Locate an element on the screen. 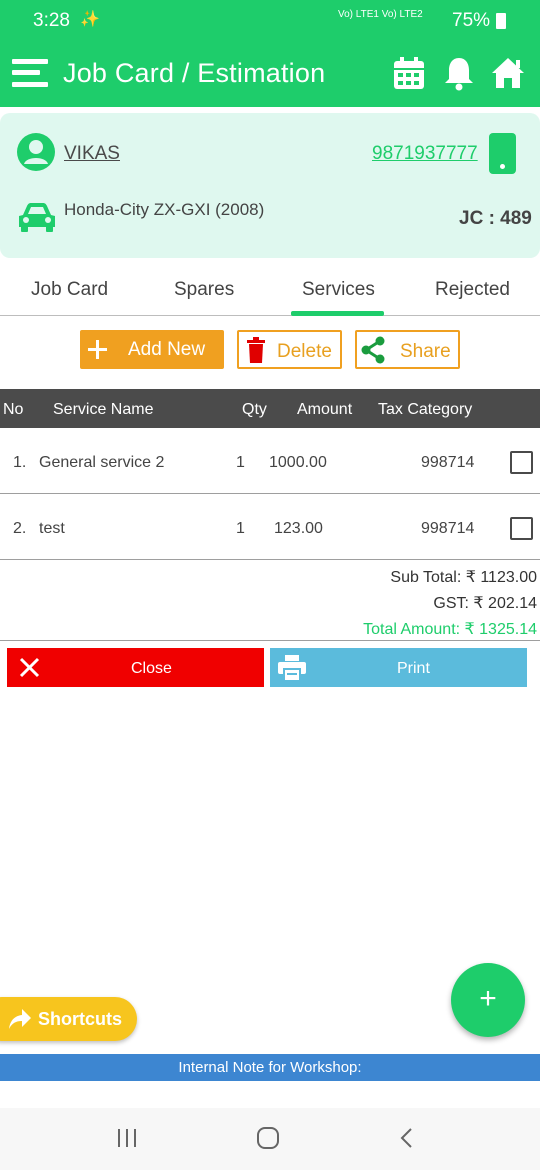  shortcuts-button: Shortcuts is located at coordinates (68, 1019).